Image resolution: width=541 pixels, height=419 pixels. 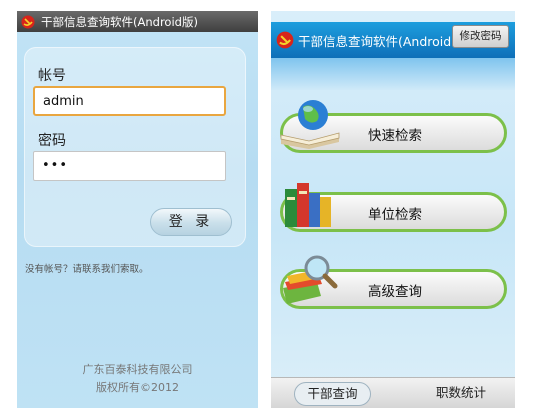 What do you see at coordinates (395, 292) in the screenshot?
I see `advanced-query-label: 高级查询` at bounding box center [395, 292].